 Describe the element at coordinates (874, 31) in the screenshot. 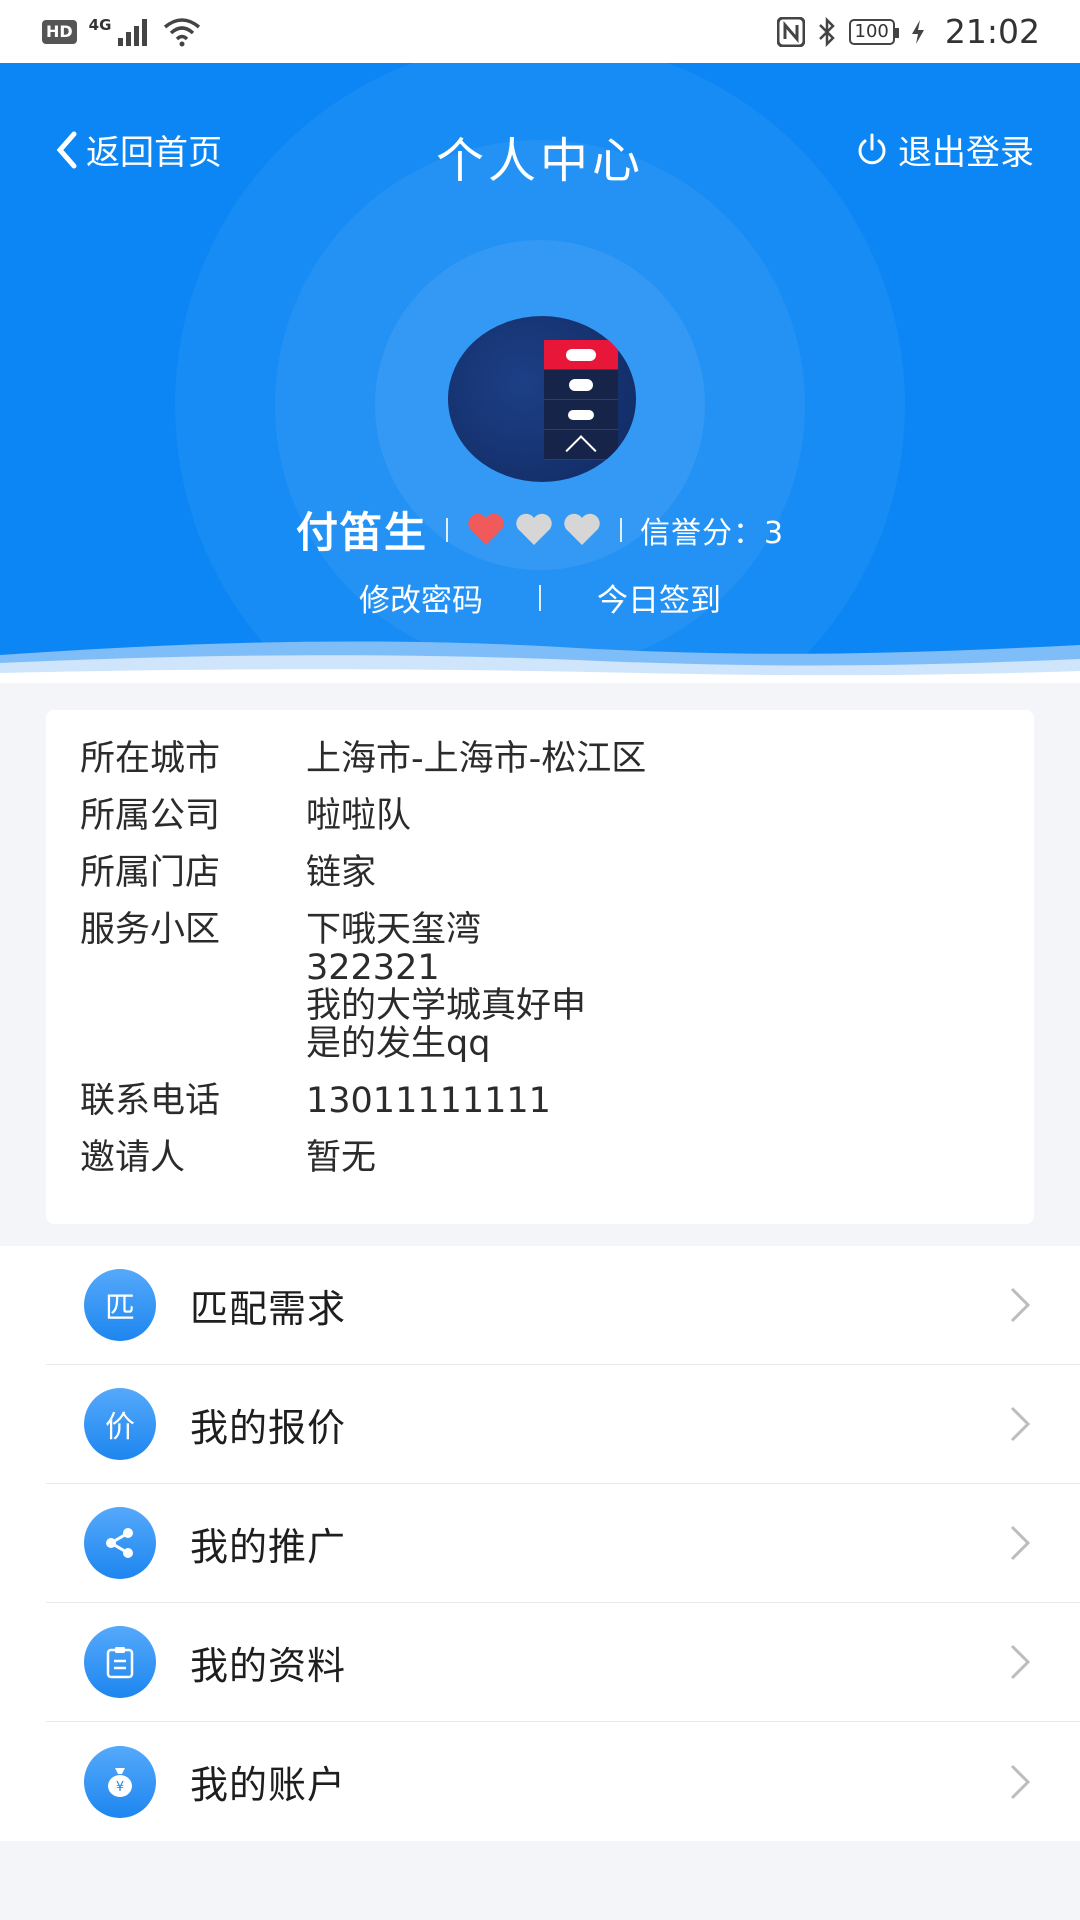

I see `battery-indicator: 100` at that location.